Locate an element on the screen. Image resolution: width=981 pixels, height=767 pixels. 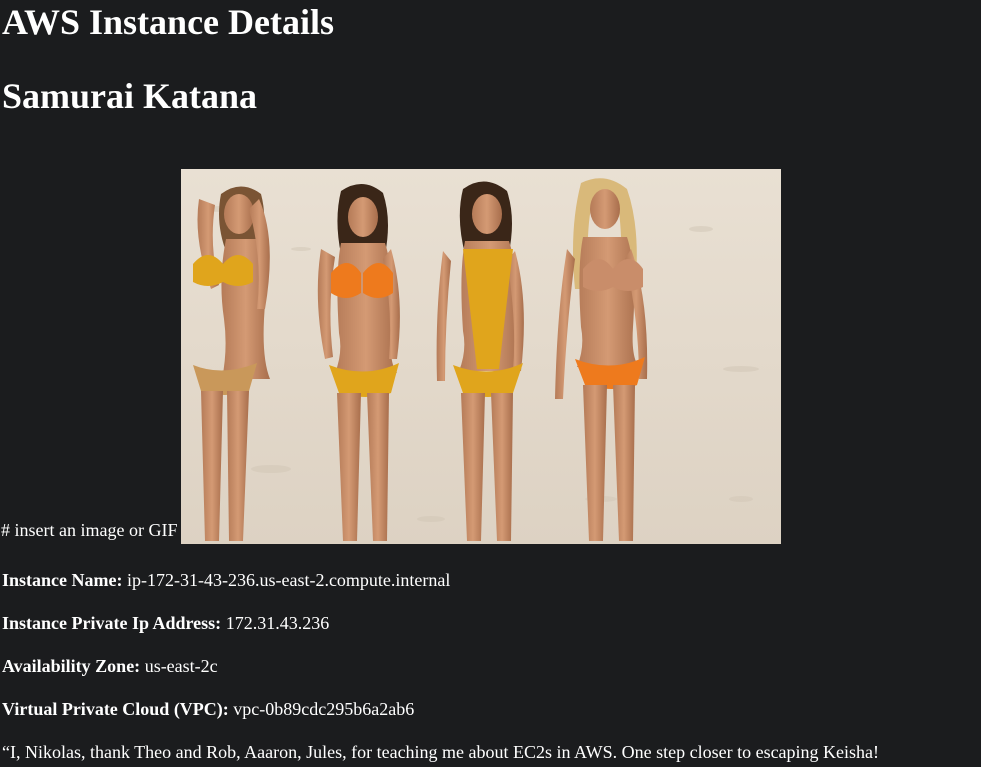
vpc-value: vpc-0b89cdc295b6a2ab6 is located at coordinates (324, 709).